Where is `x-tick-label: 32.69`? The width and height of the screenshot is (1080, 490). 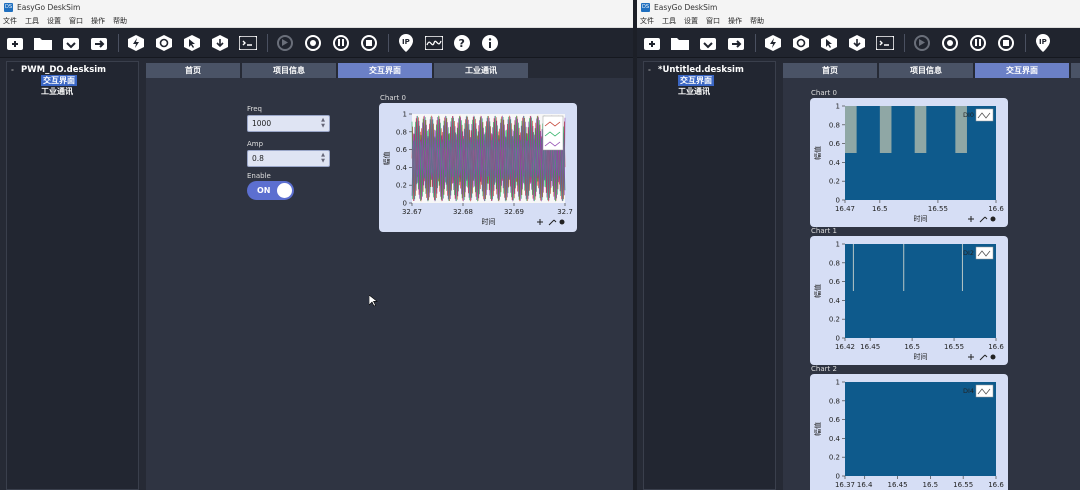
x-tick-label: 32.69 is located at coordinates (514, 212).